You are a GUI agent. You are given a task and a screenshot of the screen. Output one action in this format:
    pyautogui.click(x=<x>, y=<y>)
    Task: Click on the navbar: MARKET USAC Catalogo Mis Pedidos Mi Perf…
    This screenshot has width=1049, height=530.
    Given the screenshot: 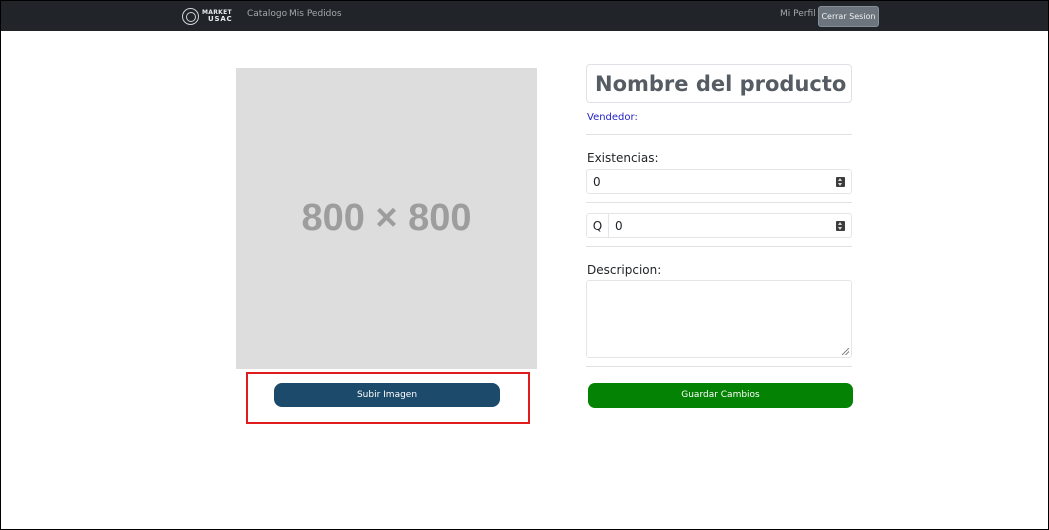 What is the action you would take?
    pyautogui.click(x=524, y=16)
    